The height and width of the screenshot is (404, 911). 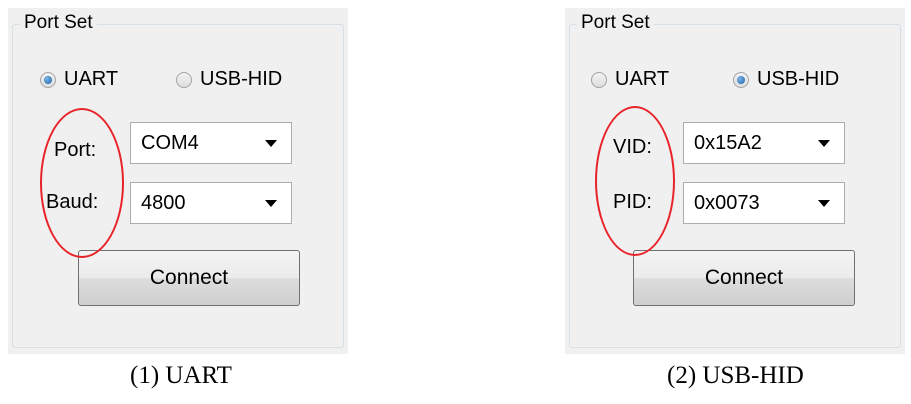 What do you see at coordinates (764, 143) in the screenshot?
I see `vid-select: 0x15A2` at bounding box center [764, 143].